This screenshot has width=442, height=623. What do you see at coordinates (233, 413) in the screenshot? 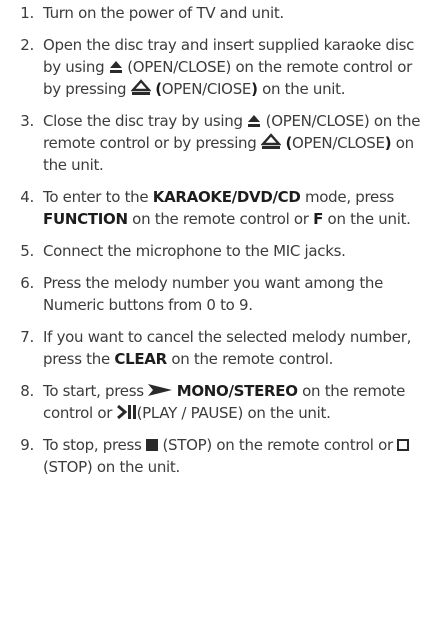
I see `text-run: (PLAY / PAUSE) on the unit.` at bounding box center [233, 413].